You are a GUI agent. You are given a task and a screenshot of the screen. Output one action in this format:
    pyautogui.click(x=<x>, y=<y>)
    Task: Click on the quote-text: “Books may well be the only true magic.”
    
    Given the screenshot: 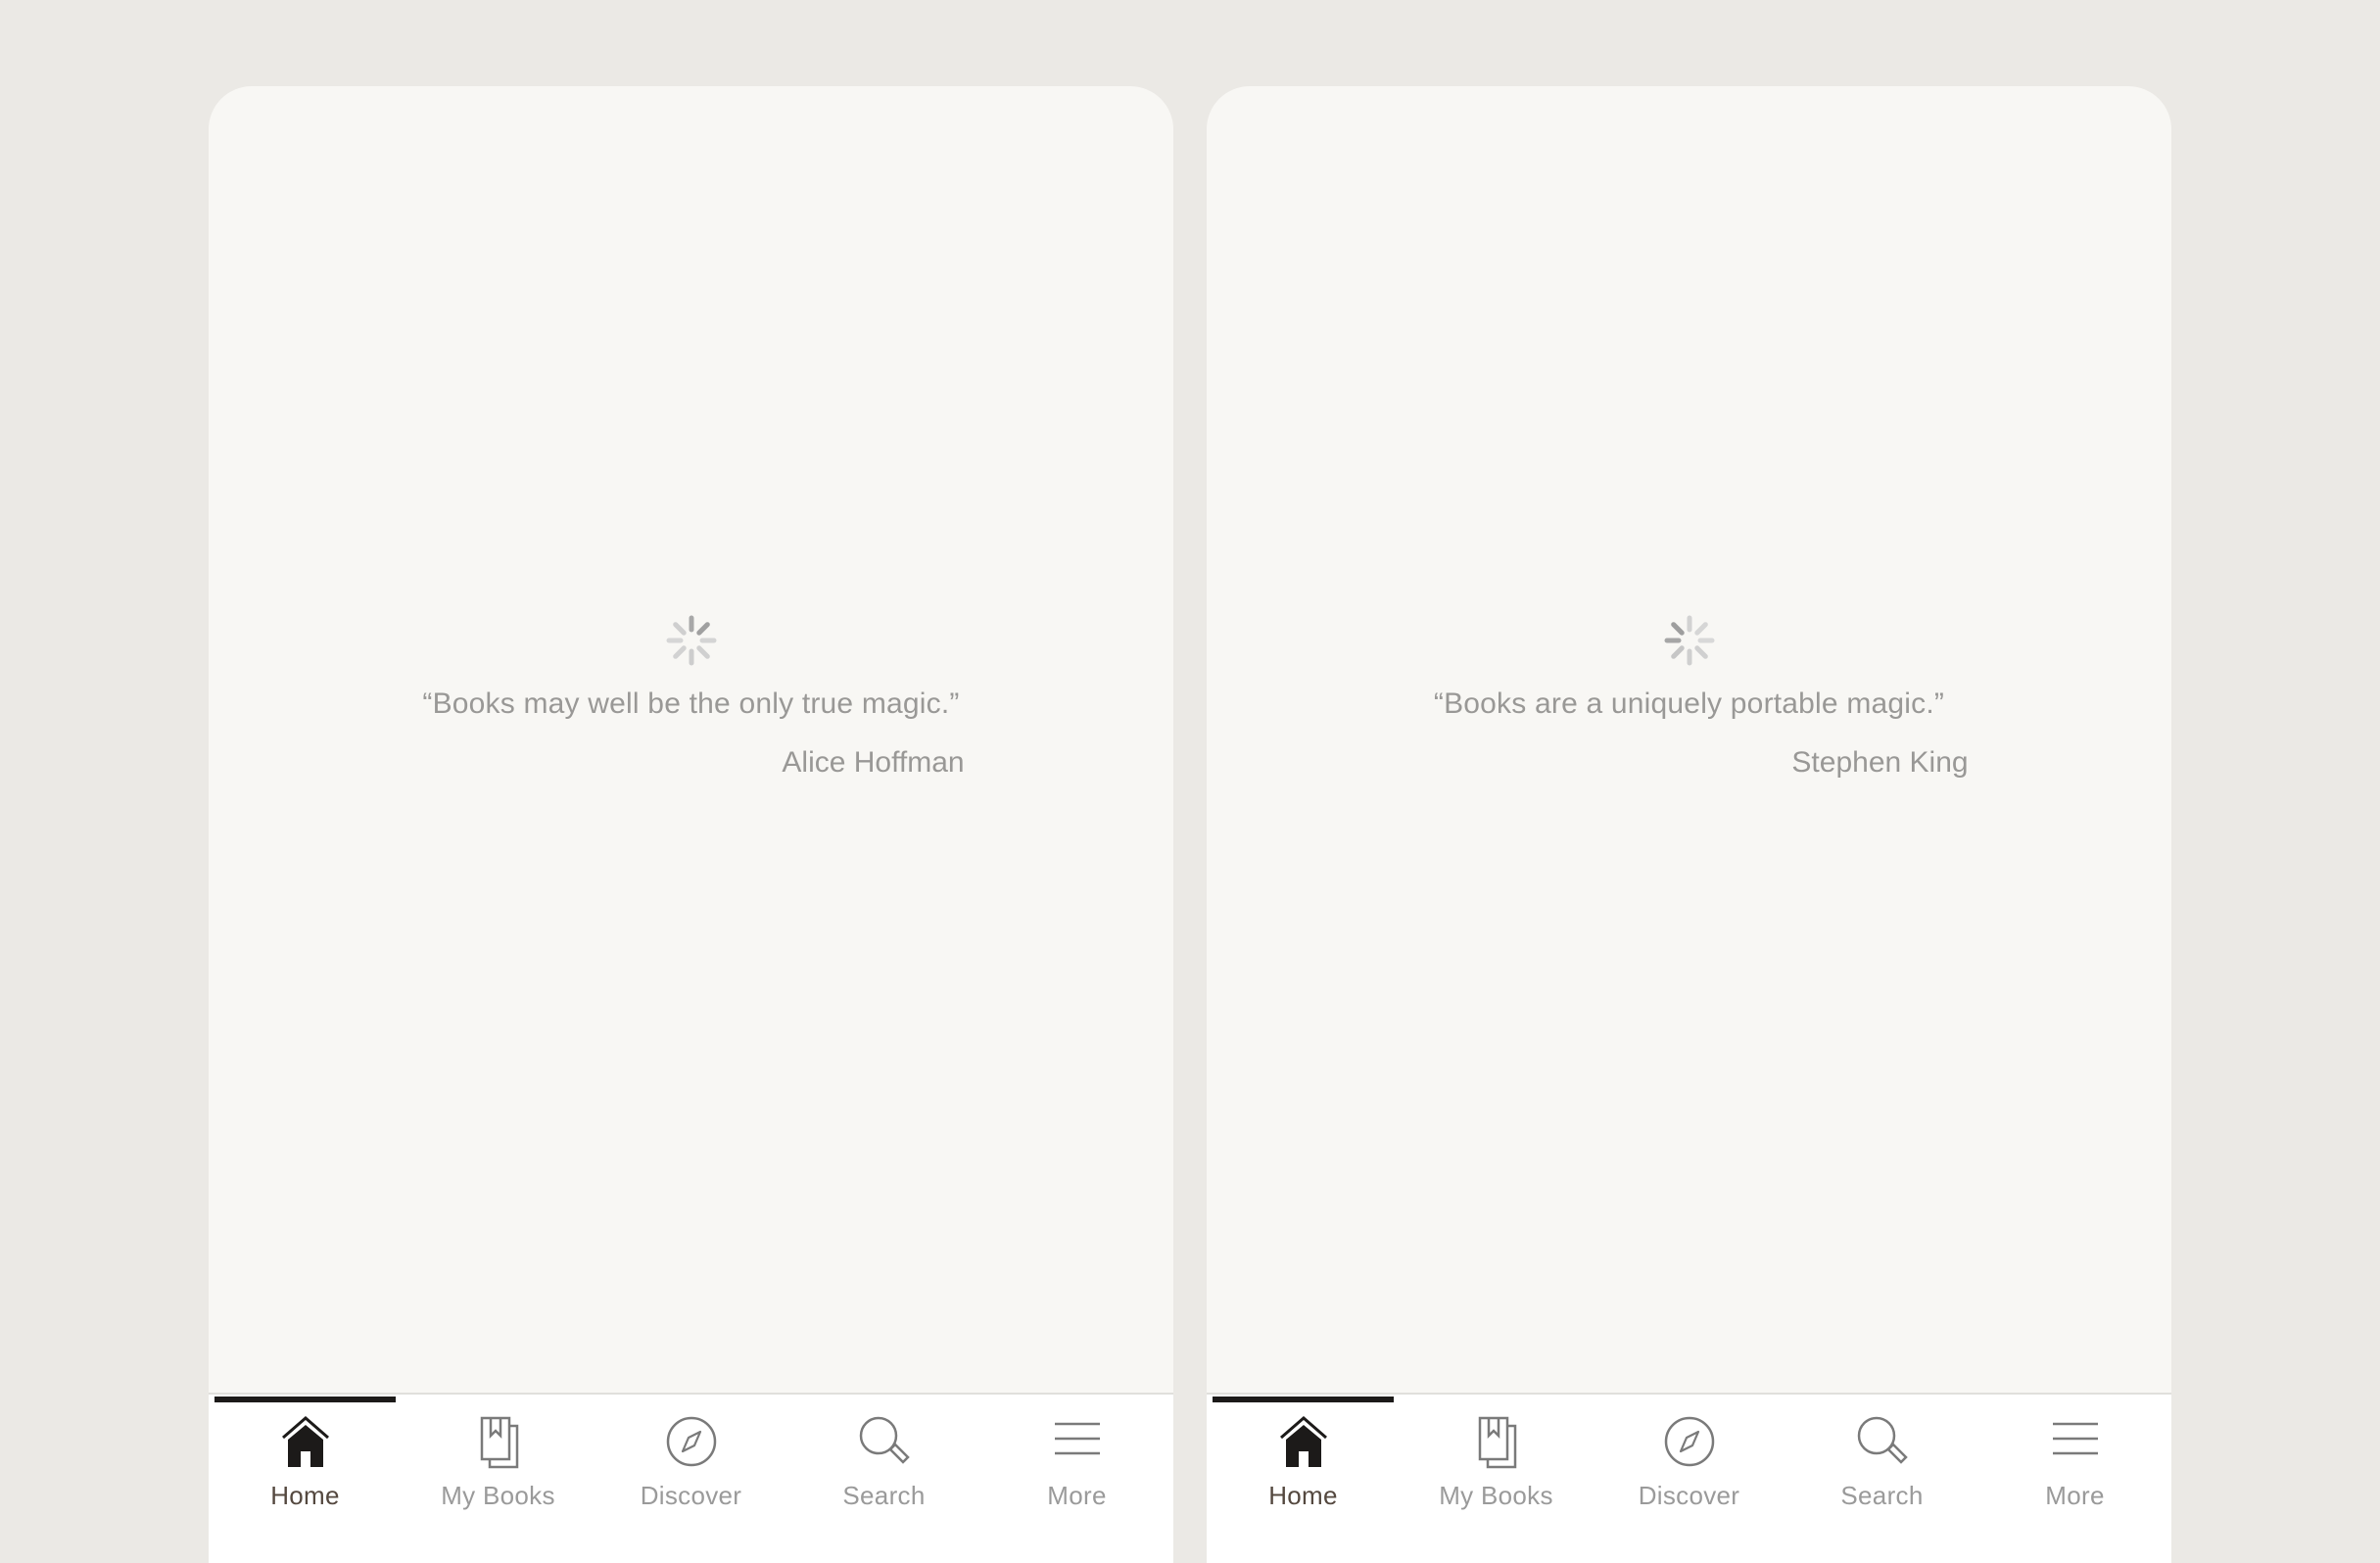 What is the action you would take?
    pyautogui.click(x=691, y=703)
    